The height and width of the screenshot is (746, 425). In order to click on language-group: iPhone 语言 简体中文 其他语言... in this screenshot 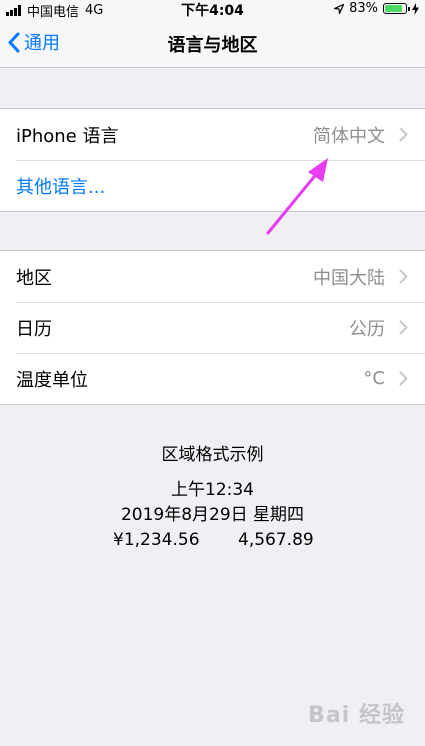, I will do `click(212, 160)`.